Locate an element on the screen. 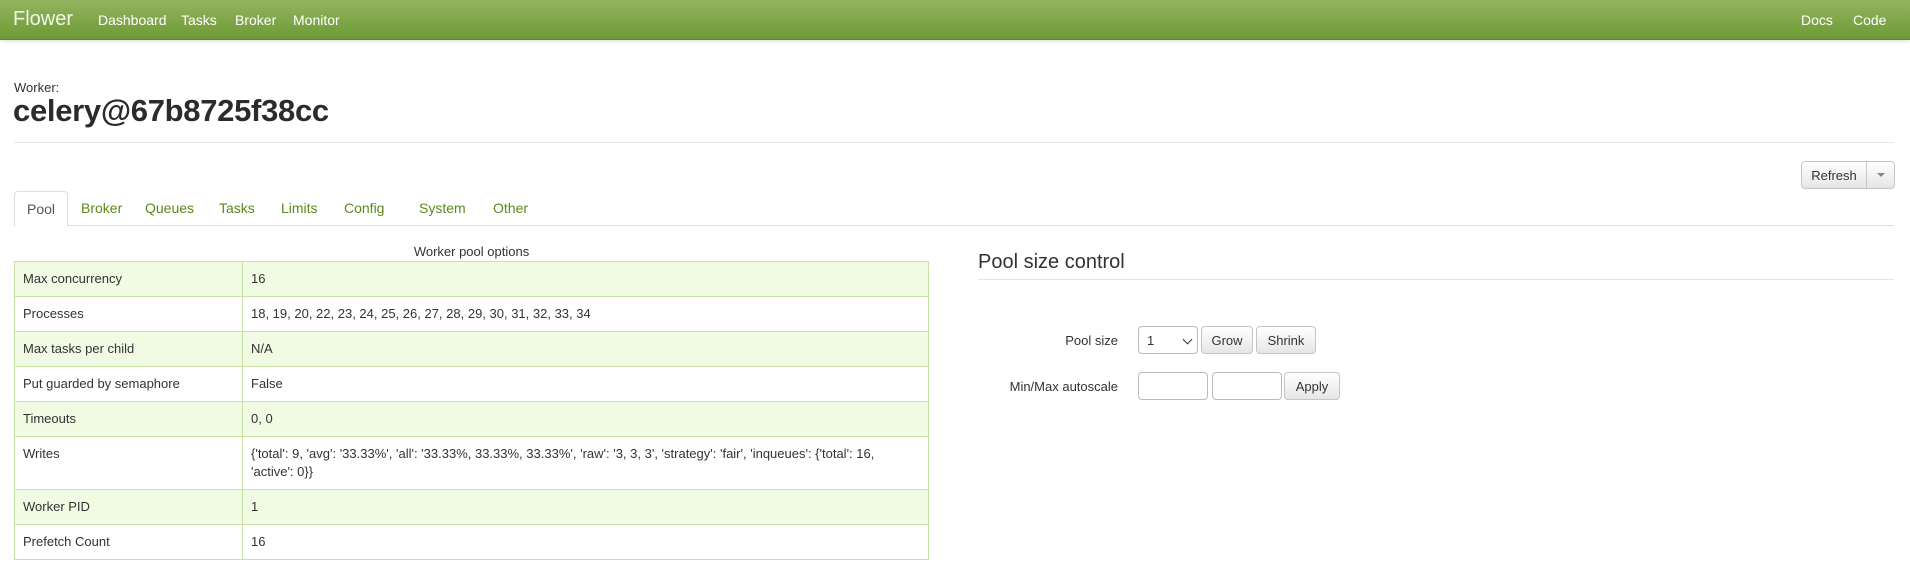 This screenshot has width=1910, height=579. pool-control-title: Pool size control is located at coordinates (1051, 262).